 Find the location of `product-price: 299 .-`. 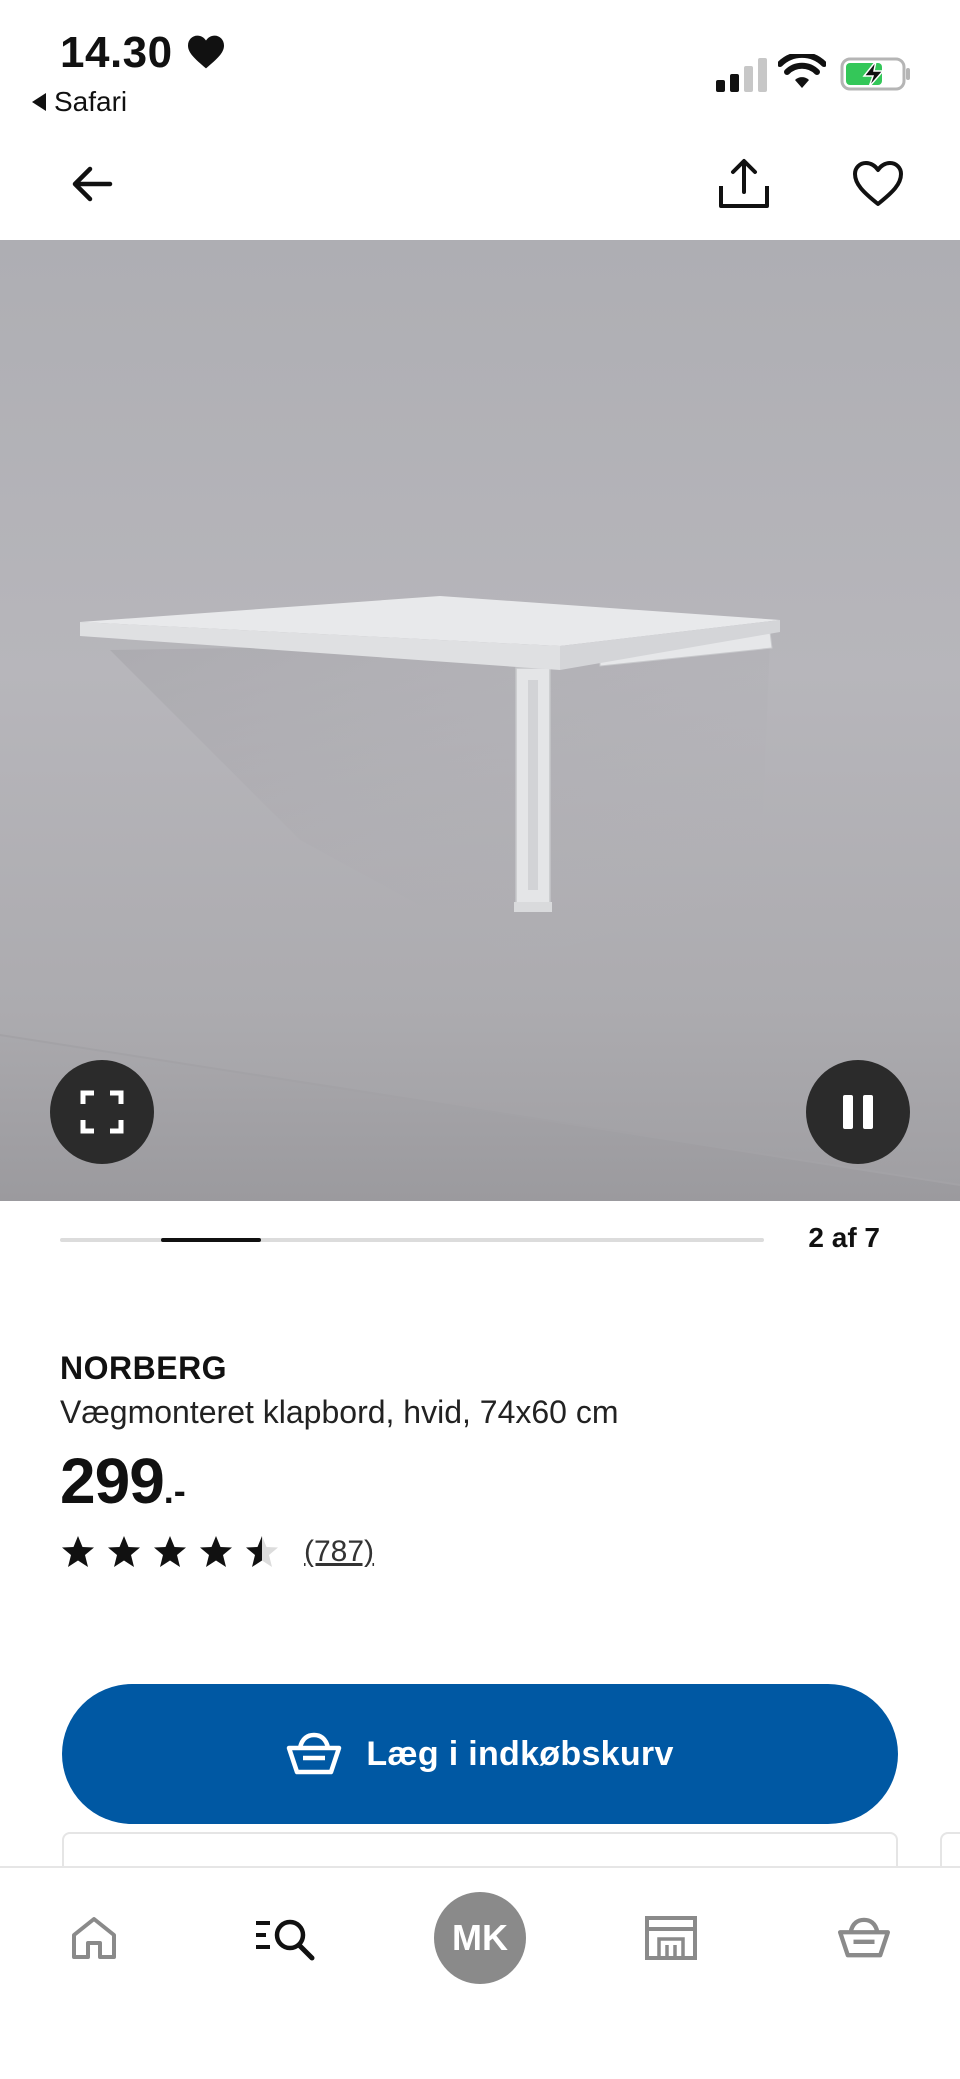

product-price: 299 .- is located at coordinates (123, 1481).